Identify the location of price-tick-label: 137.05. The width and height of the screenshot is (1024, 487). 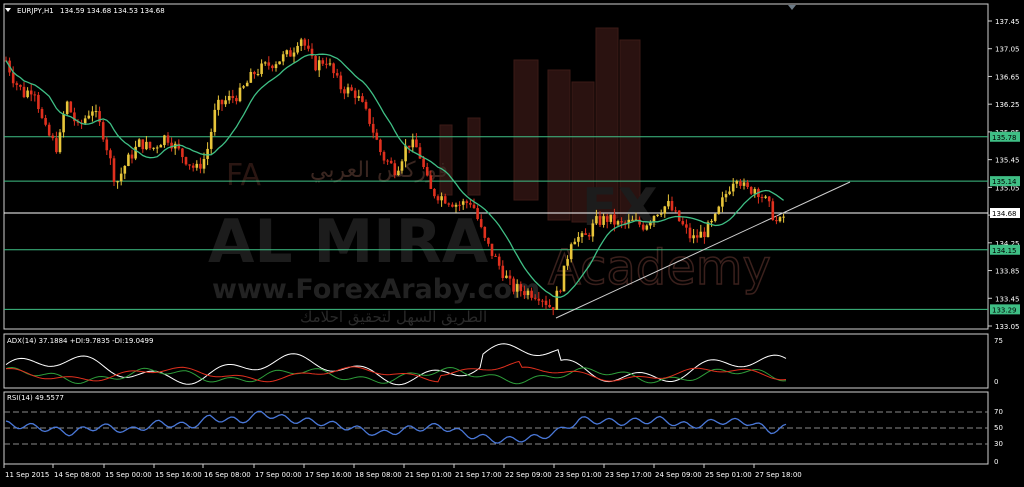
(1007, 50).